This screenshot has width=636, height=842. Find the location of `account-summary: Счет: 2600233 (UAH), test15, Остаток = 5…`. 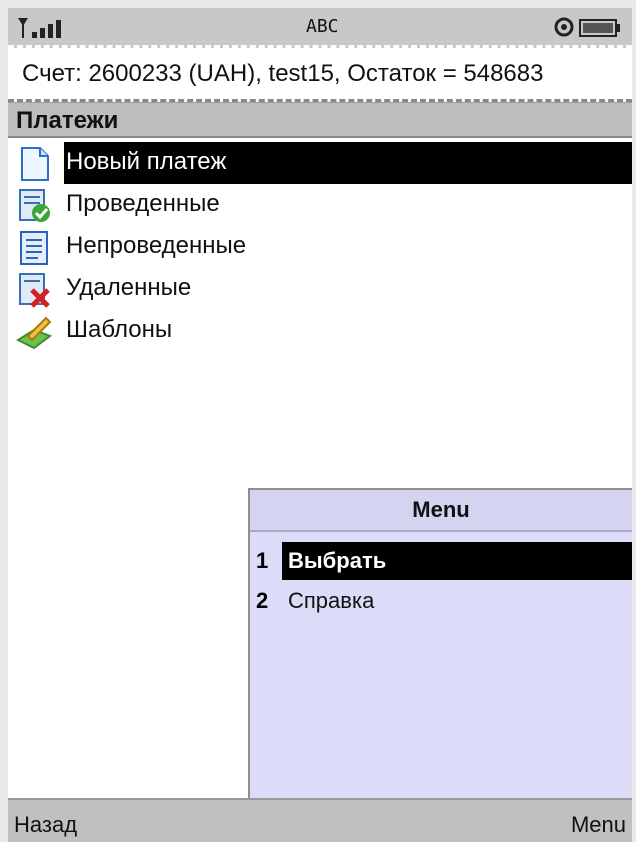

account-summary: Счет: 2600233 (UAH), test15, Остаток = 5… is located at coordinates (283, 73).